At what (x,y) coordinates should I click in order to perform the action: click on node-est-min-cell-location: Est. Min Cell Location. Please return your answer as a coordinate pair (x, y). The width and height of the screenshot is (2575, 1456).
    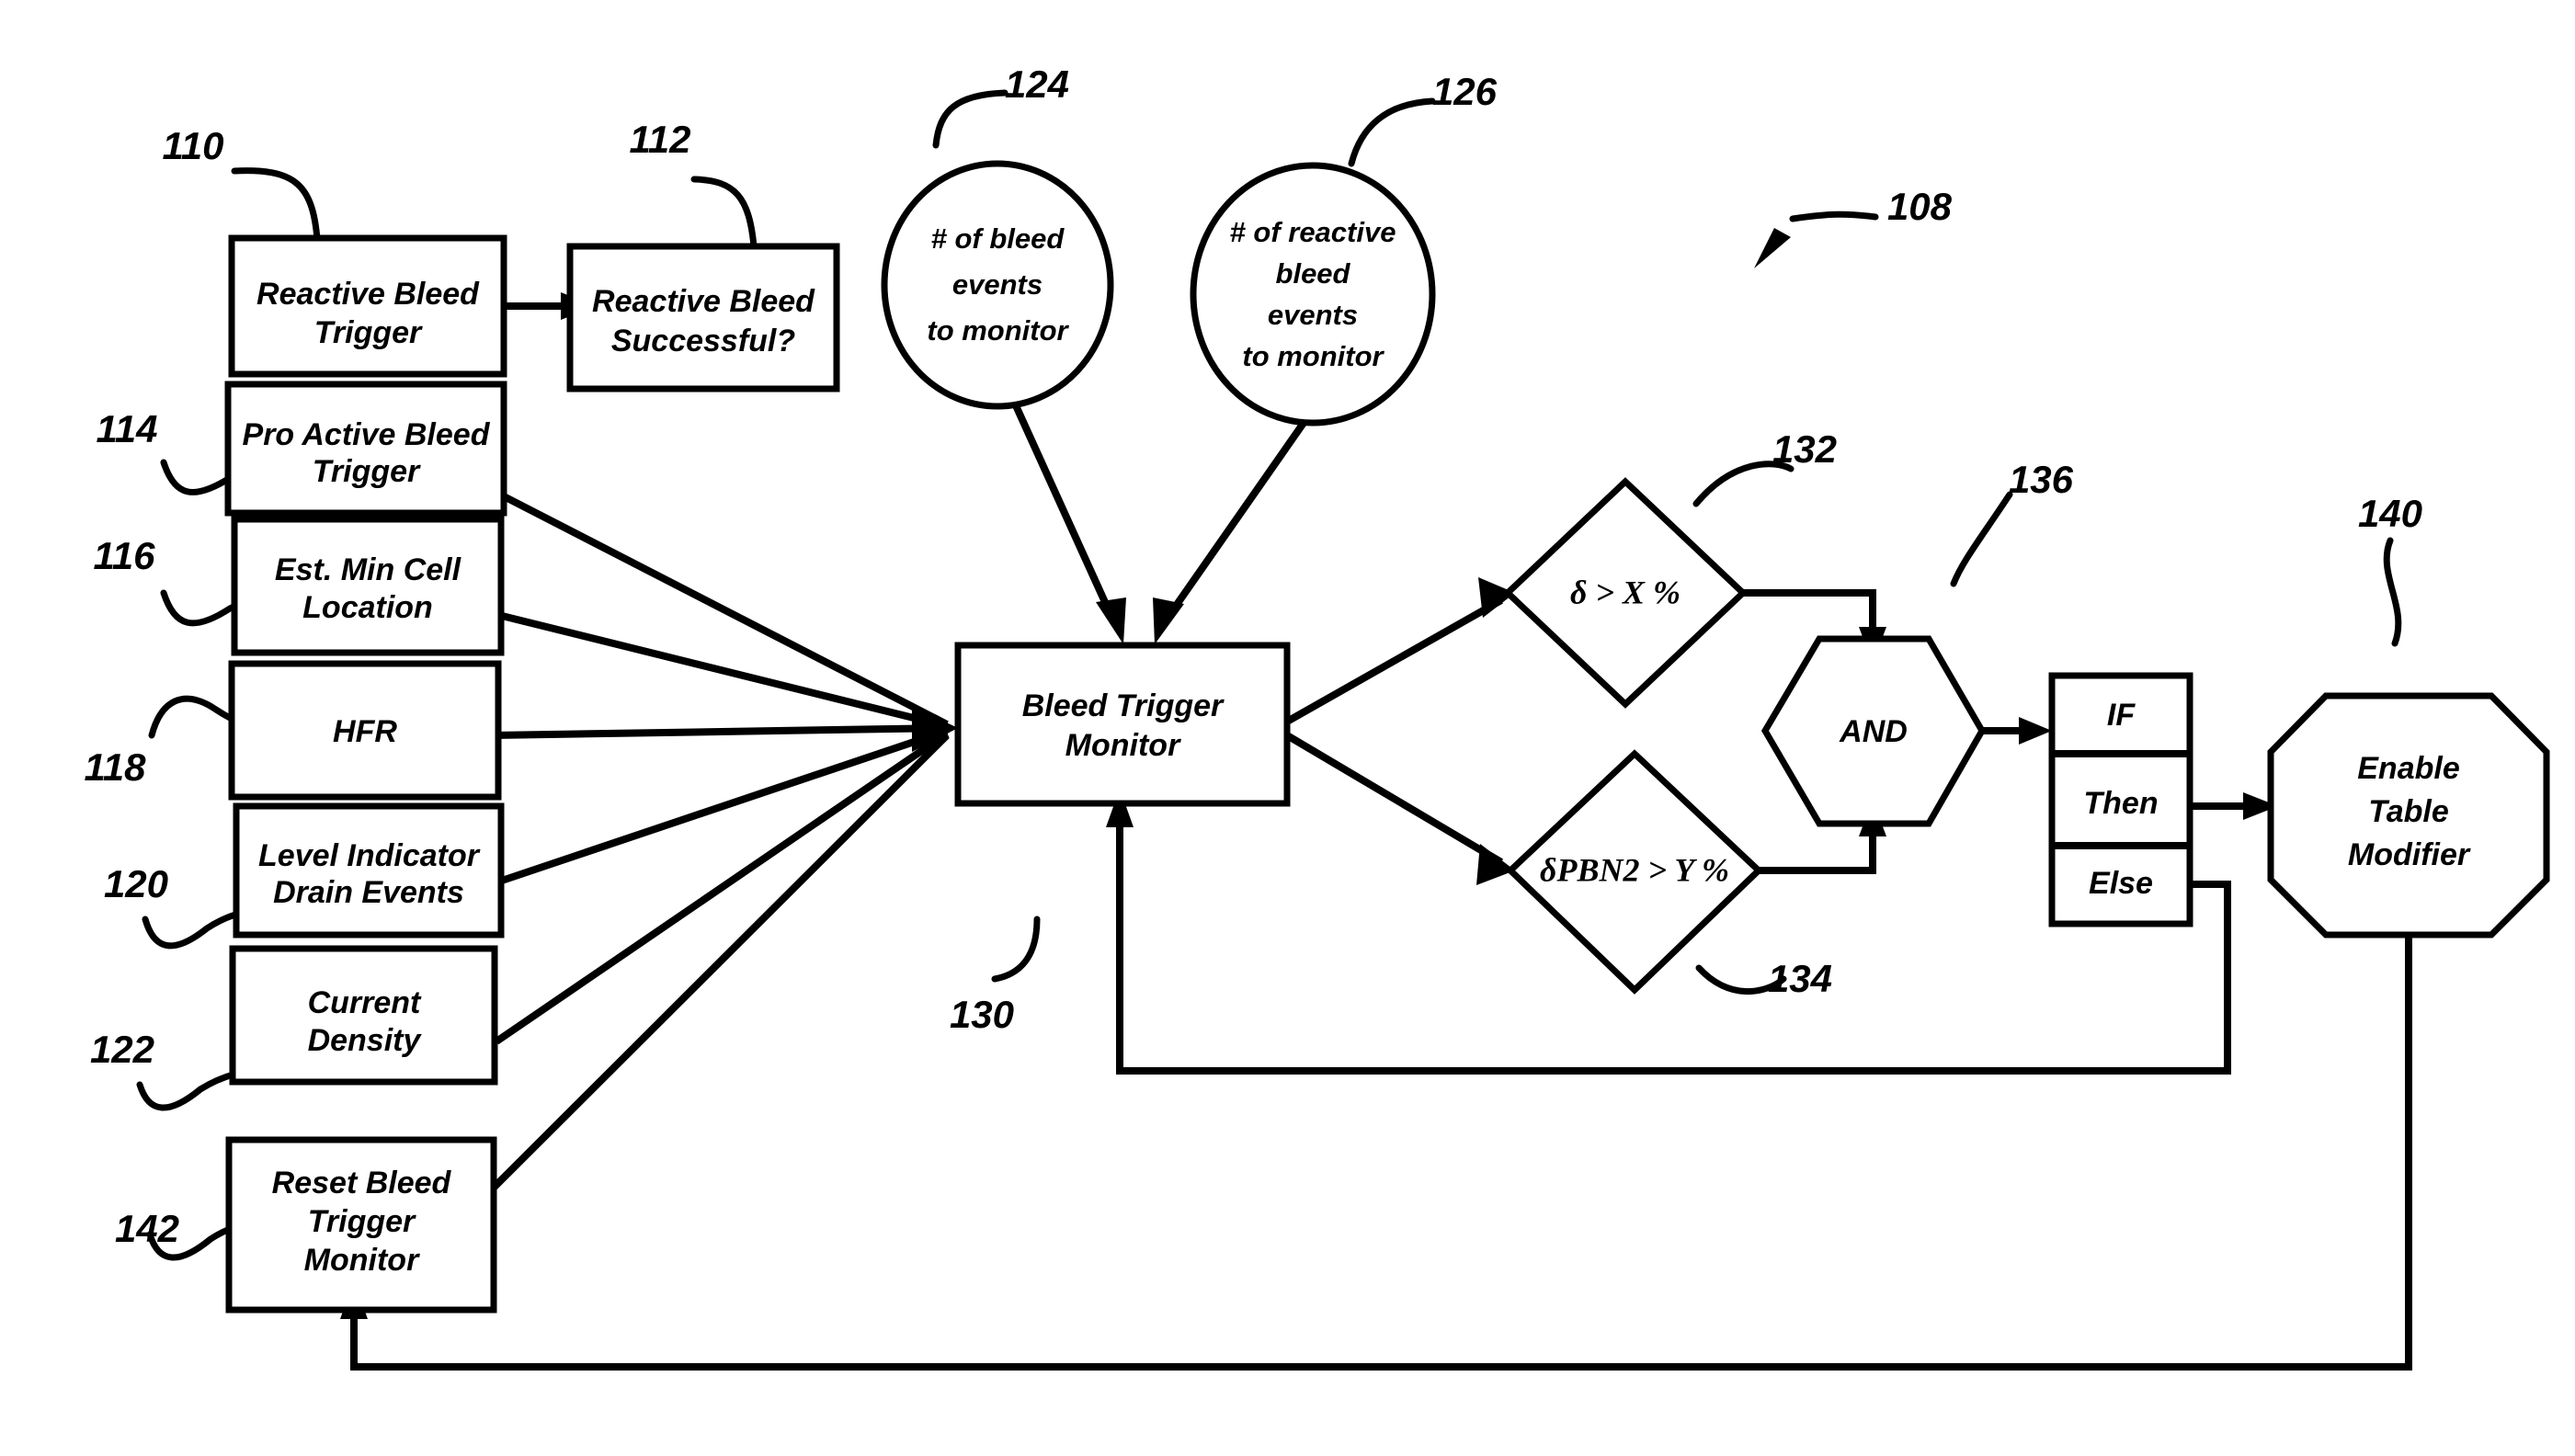
    Looking at the image, I should click on (368, 586).